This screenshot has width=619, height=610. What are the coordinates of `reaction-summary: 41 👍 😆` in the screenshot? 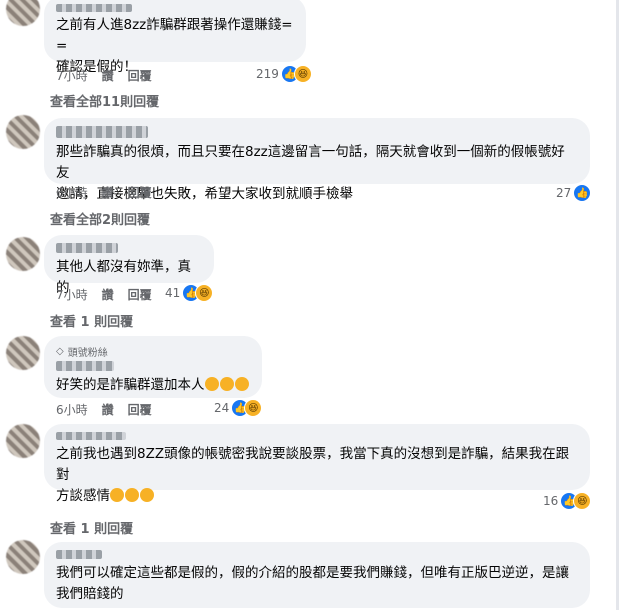 It's located at (189, 293).